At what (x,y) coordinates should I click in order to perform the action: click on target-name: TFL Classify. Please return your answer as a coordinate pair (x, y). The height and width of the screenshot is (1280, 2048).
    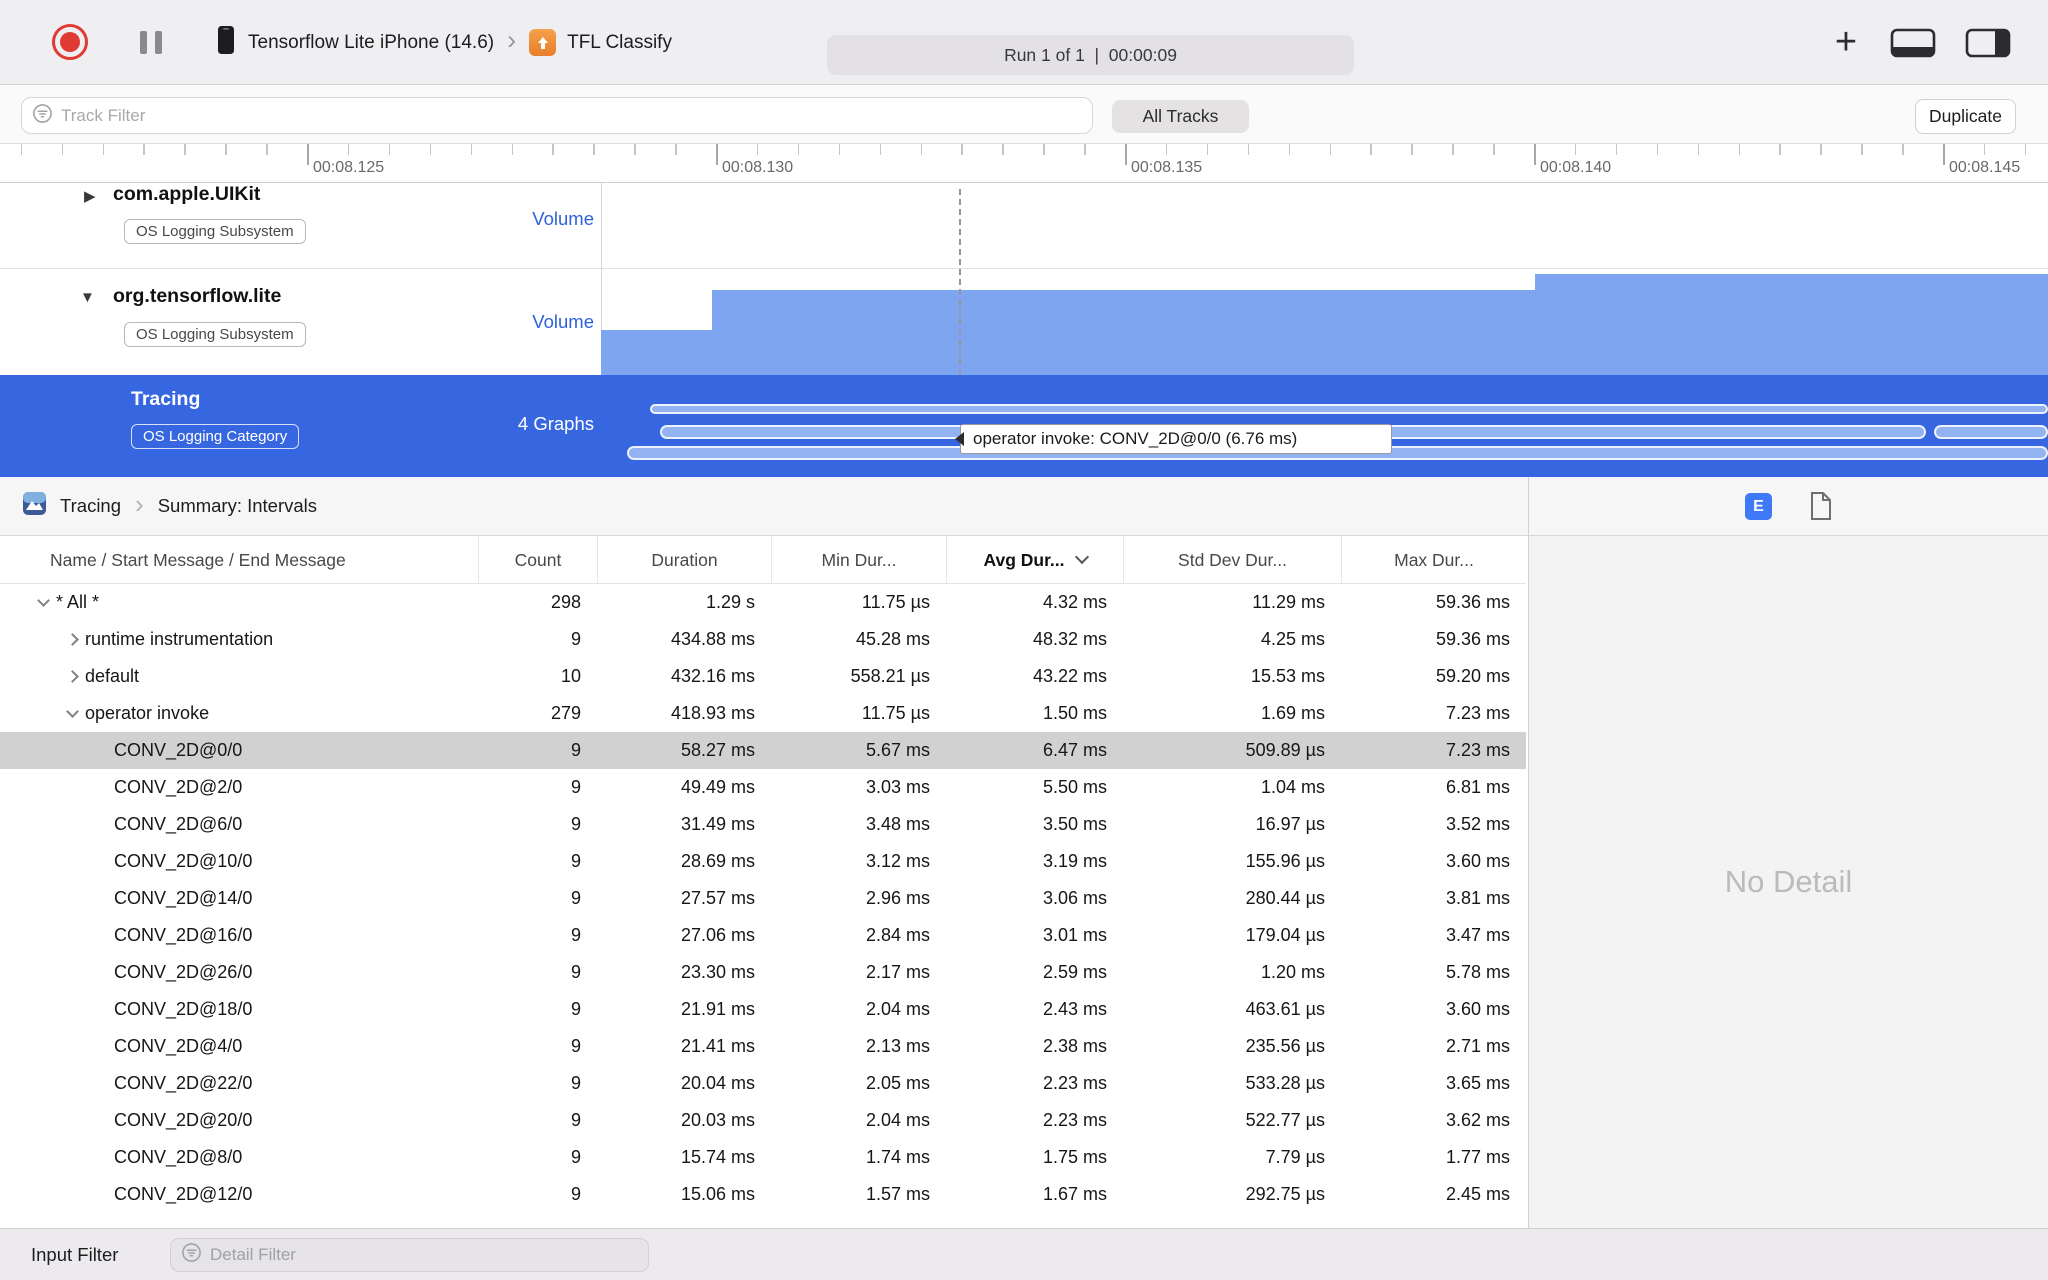
    Looking at the image, I should click on (619, 42).